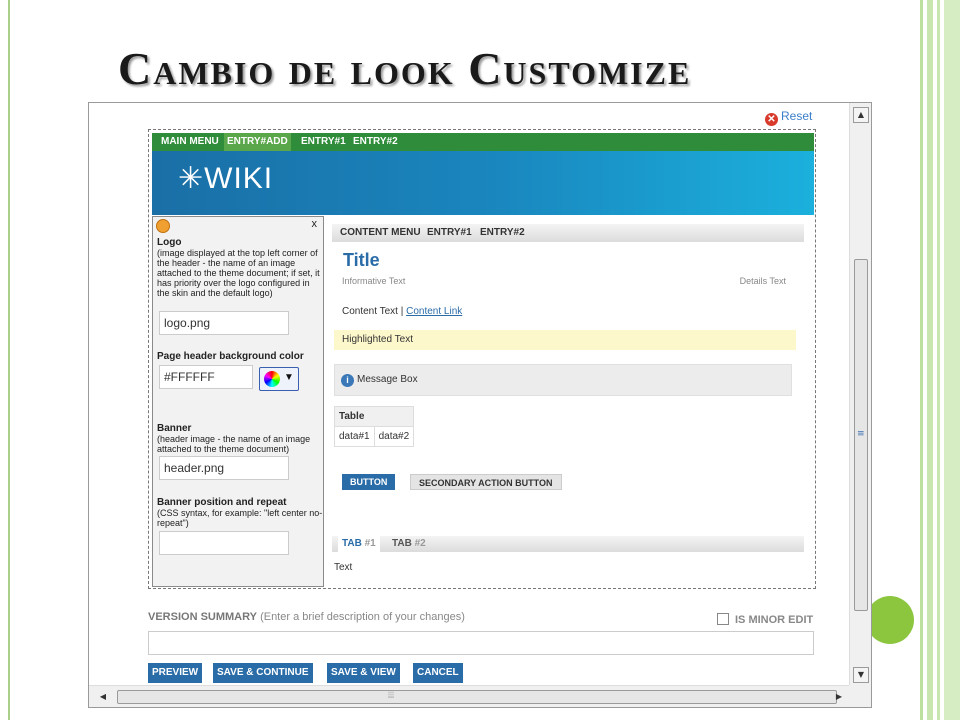 This screenshot has height=720, width=960. What do you see at coordinates (481, 643) in the screenshot?
I see `version-summary-input` at bounding box center [481, 643].